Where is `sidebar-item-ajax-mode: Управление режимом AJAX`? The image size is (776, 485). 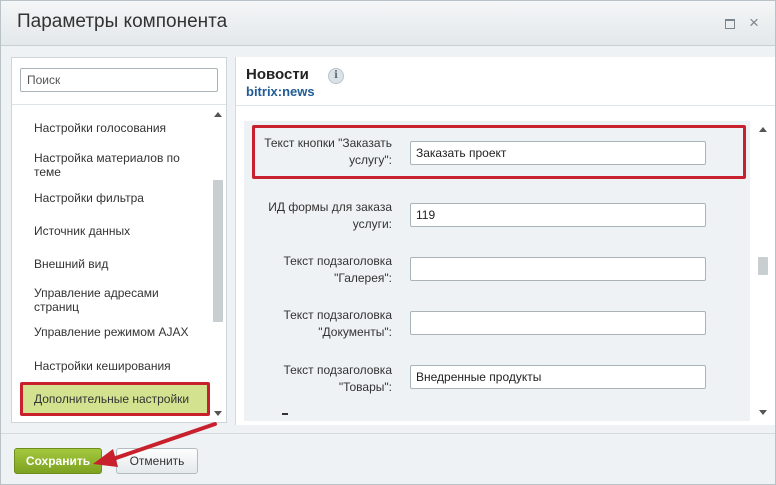 sidebar-item-ajax-mode: Управление режимом AJAX is located at coordinates (115, 332).